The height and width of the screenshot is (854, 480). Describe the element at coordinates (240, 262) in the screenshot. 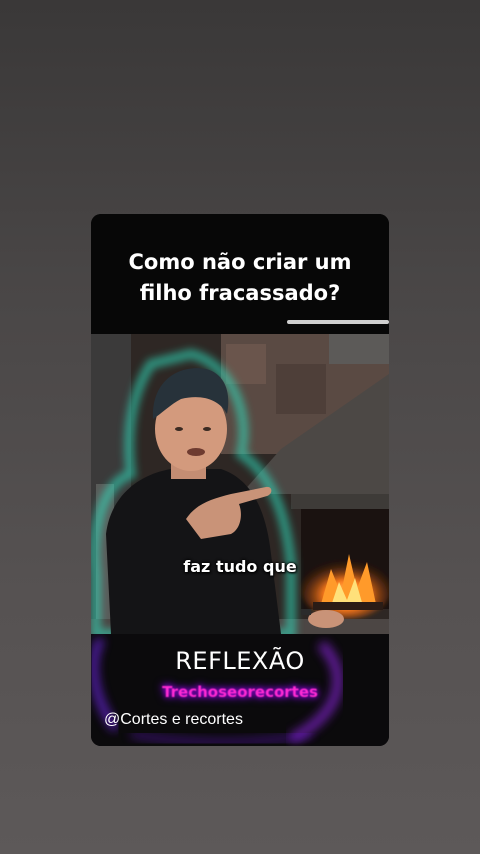

I see `story-title-line-1: Como não criar um` at that location.